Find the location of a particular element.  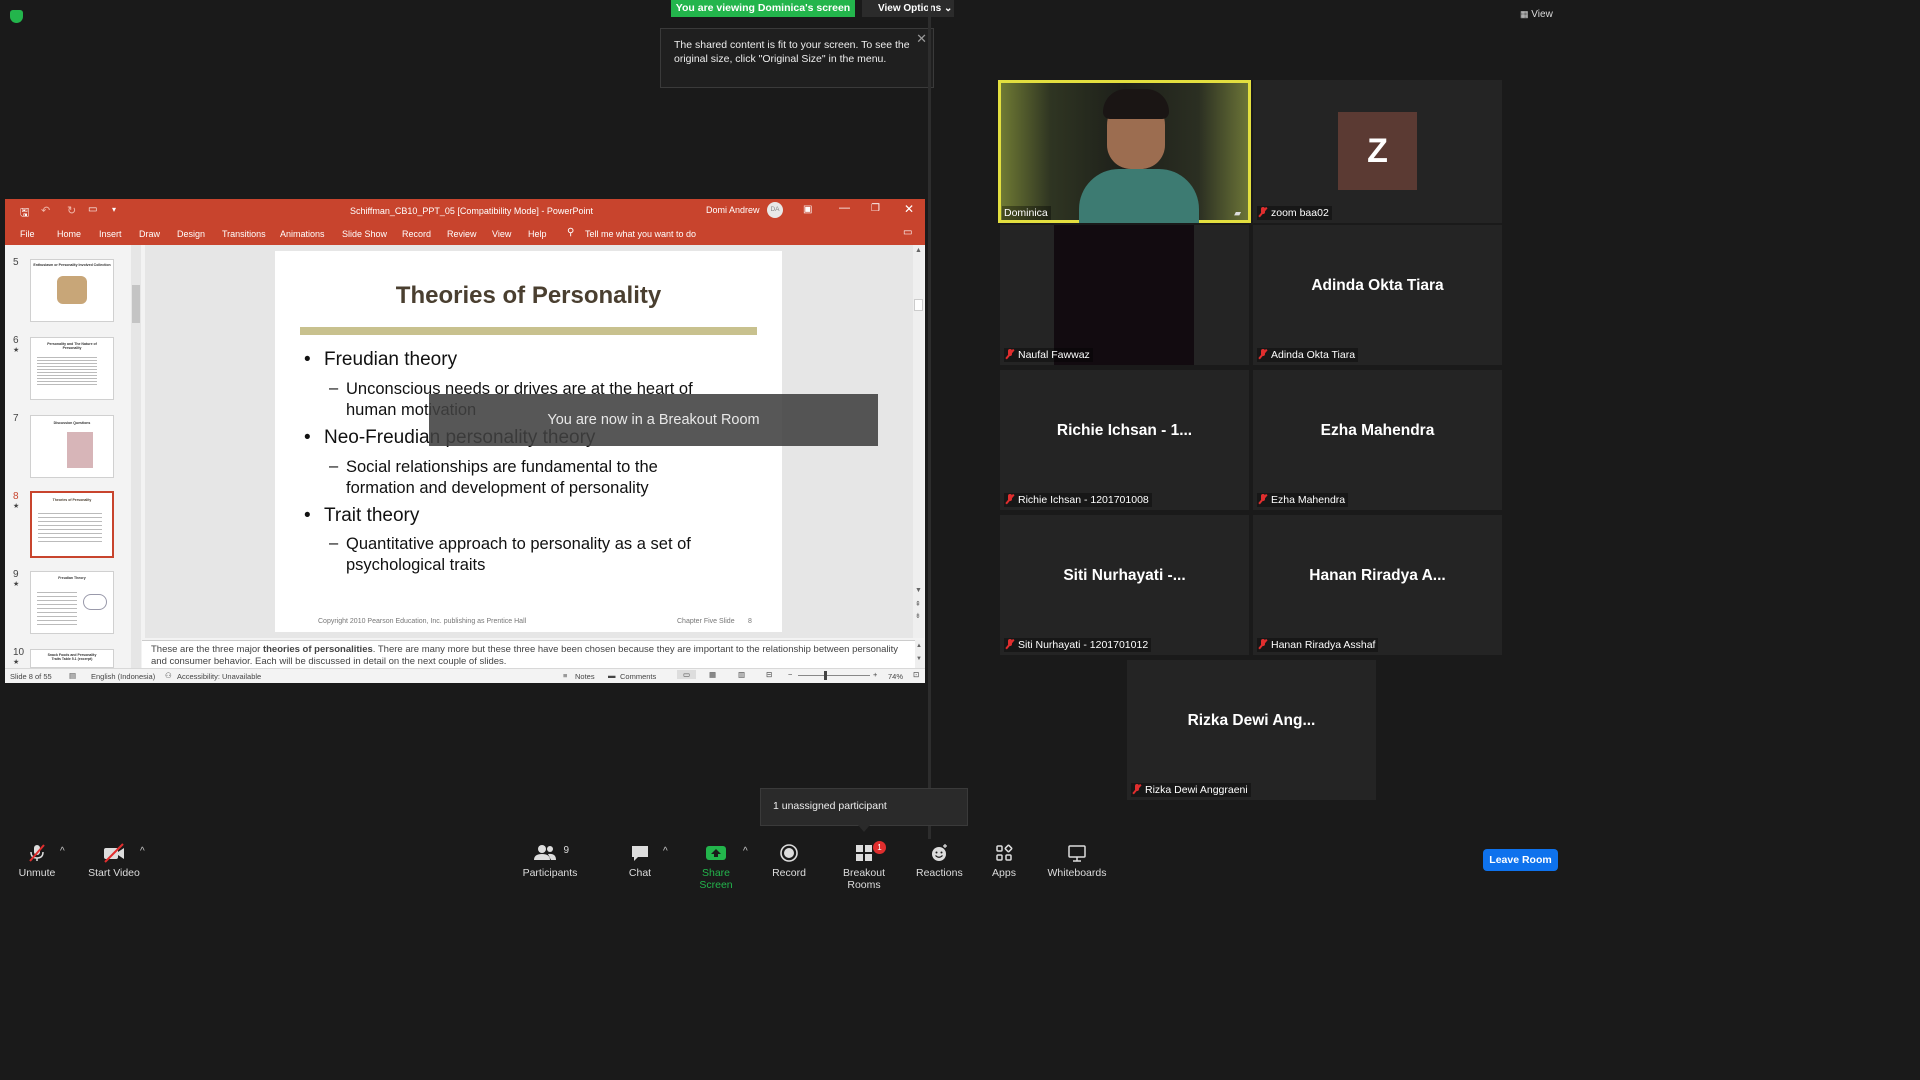

video-tile: Z zoom baa02 is located at coordinates (1377, 151).